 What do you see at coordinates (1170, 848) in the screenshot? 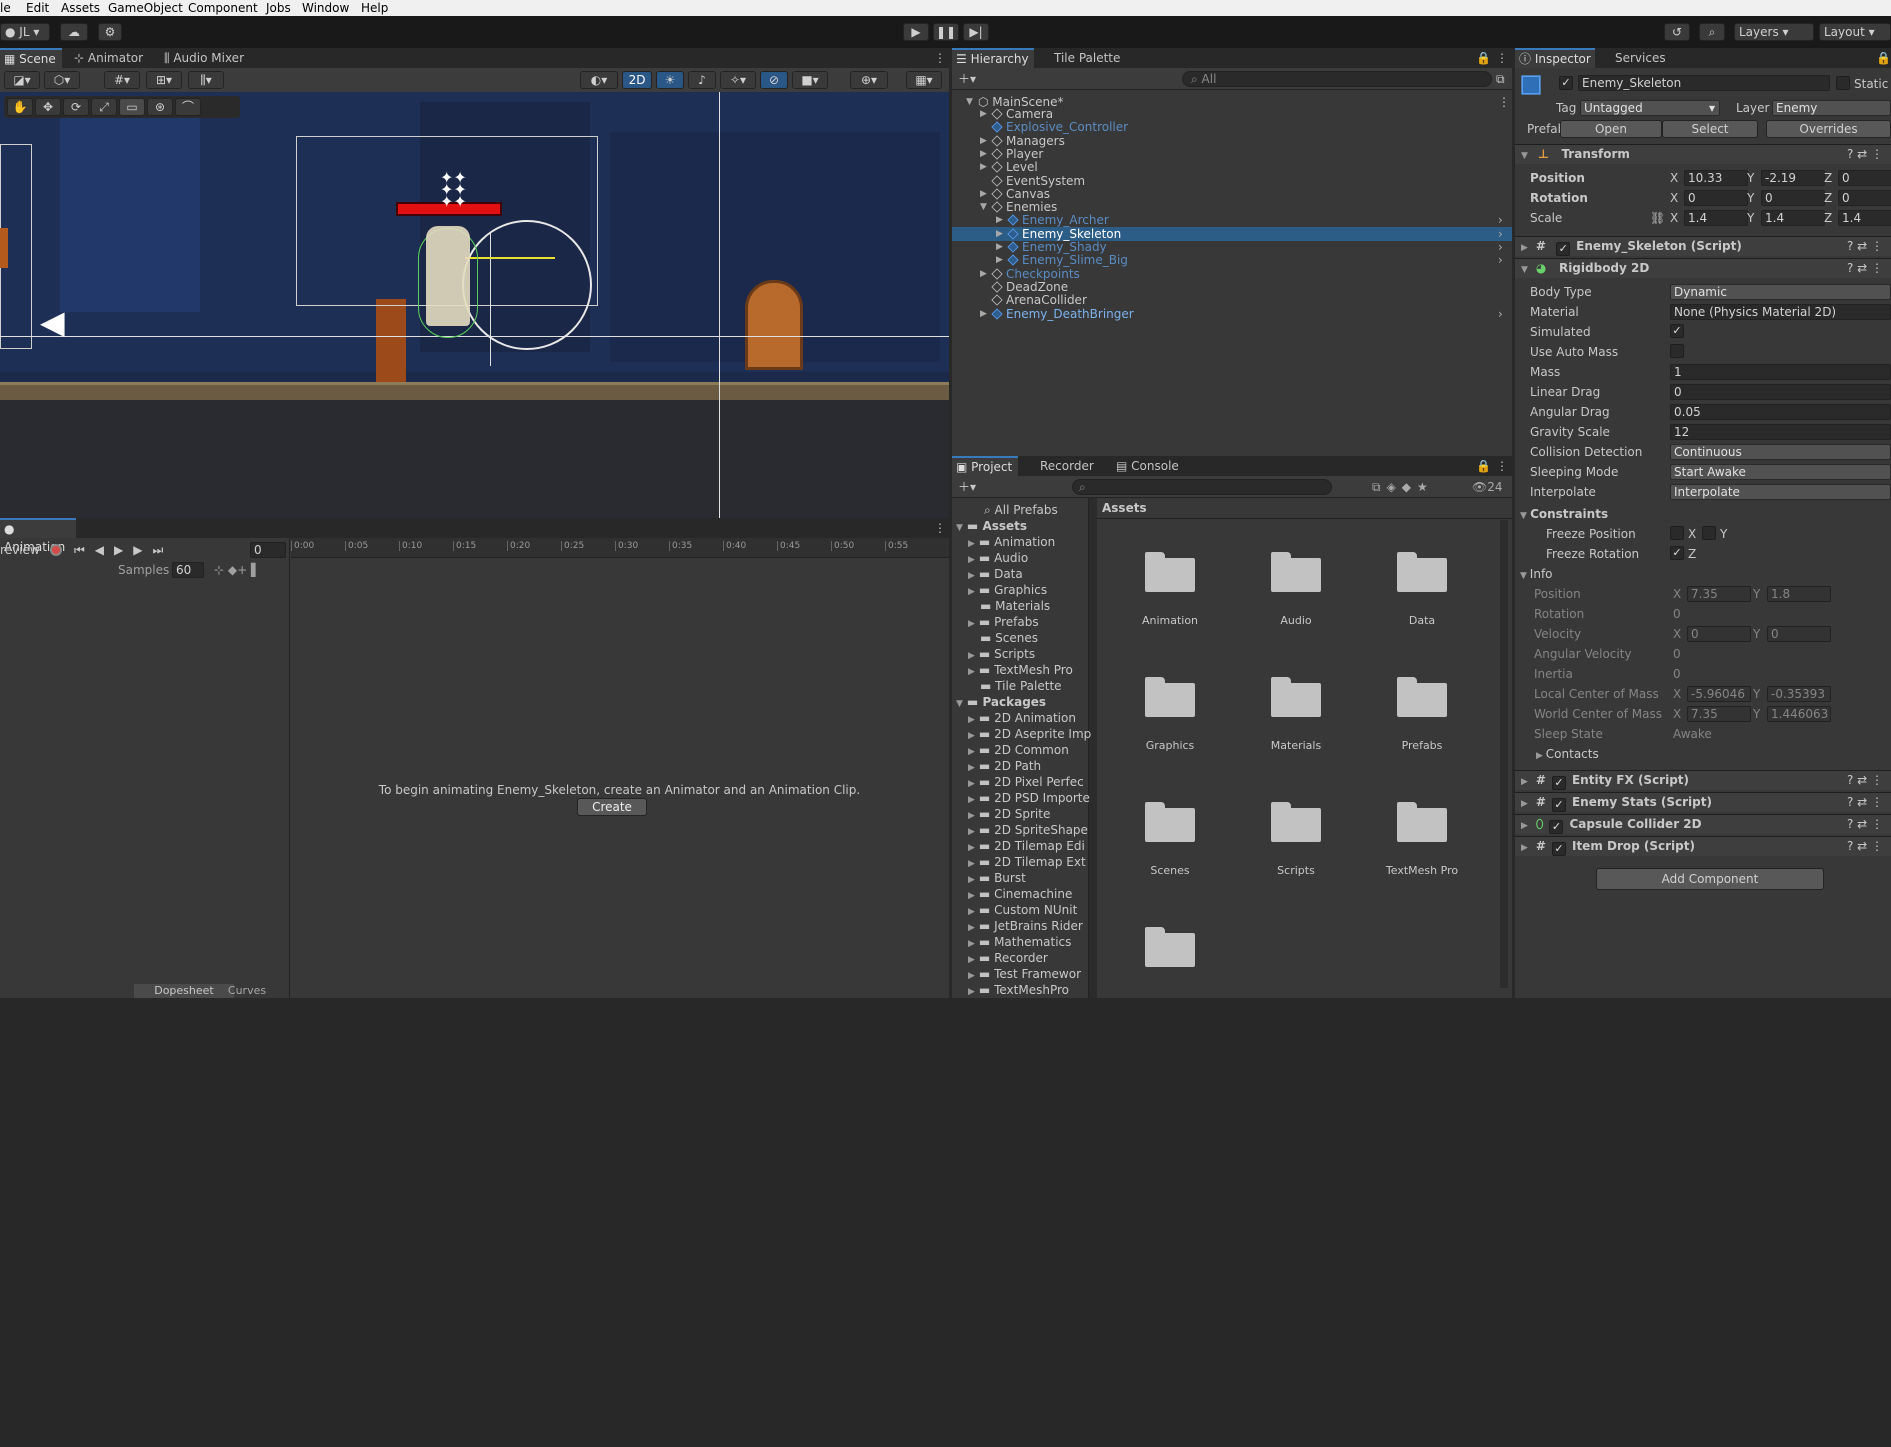
I see `folder-item: Scenes` at bounding box center [1170, 848].